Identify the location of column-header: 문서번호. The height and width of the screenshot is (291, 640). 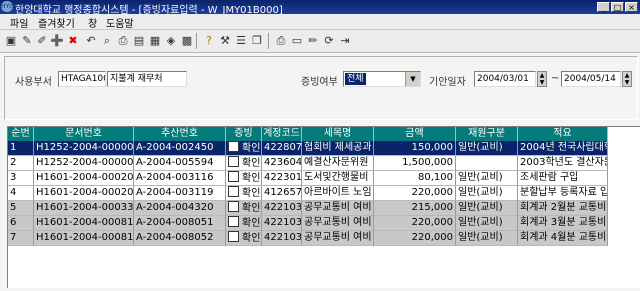
(84, 134).